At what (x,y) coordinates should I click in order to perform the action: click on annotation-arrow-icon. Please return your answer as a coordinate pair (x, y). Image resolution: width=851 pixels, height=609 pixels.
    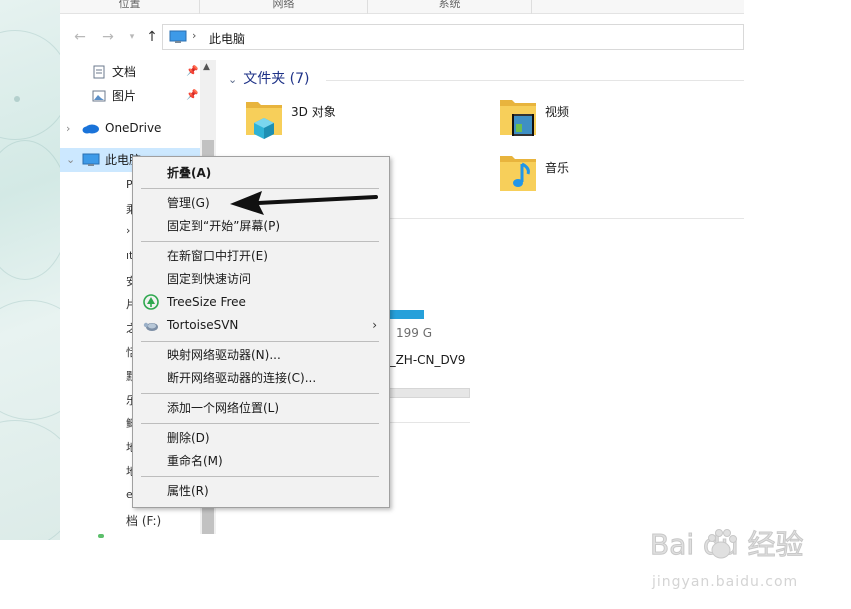
    Looking at the image, I should click on (304, 203).